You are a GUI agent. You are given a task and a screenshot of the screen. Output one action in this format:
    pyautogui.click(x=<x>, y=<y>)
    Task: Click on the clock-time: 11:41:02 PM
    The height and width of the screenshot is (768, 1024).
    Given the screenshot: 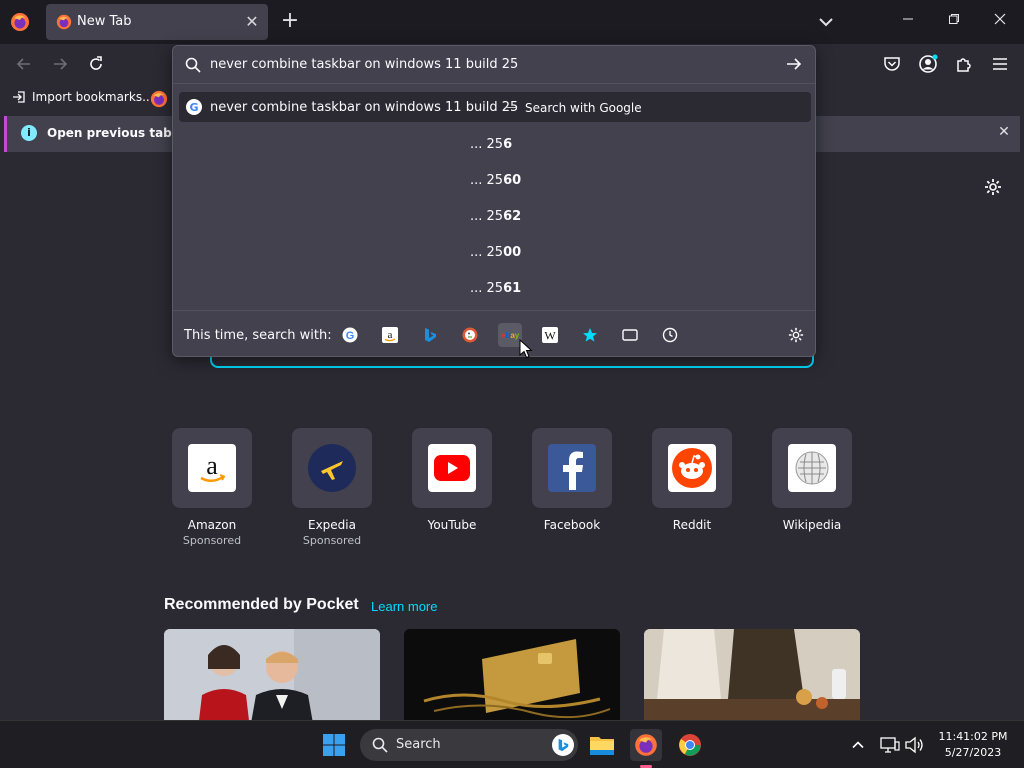 What is the action you would take?
    pyautogui.click(x=973, y=736)
    